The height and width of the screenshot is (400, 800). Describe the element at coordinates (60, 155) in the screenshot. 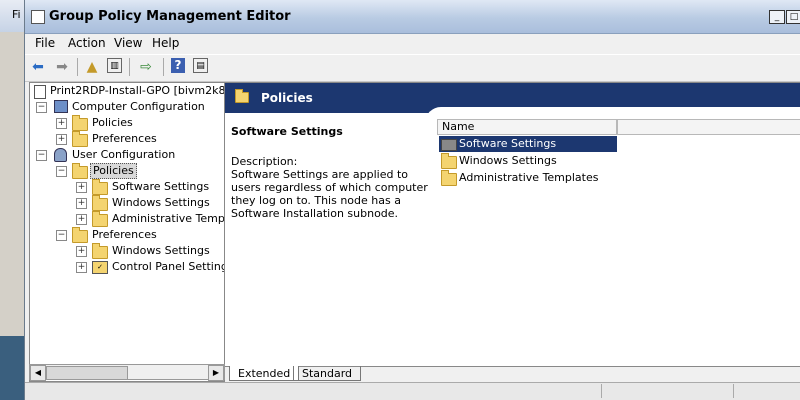

I see `user-icon` at that location.